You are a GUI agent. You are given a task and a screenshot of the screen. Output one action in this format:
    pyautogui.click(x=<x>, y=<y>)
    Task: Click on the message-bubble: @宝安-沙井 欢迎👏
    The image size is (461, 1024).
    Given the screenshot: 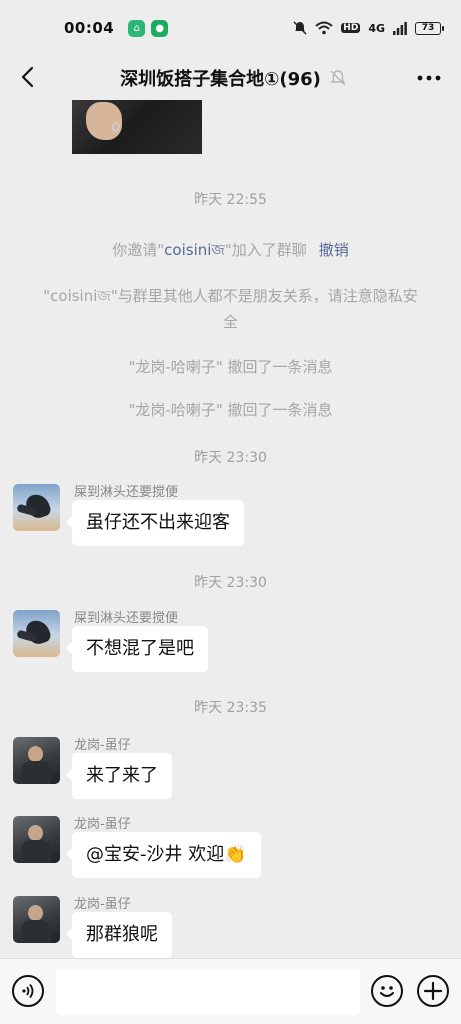 What is the action you would take?
    pyautogui.click(x=163, y=855)
    